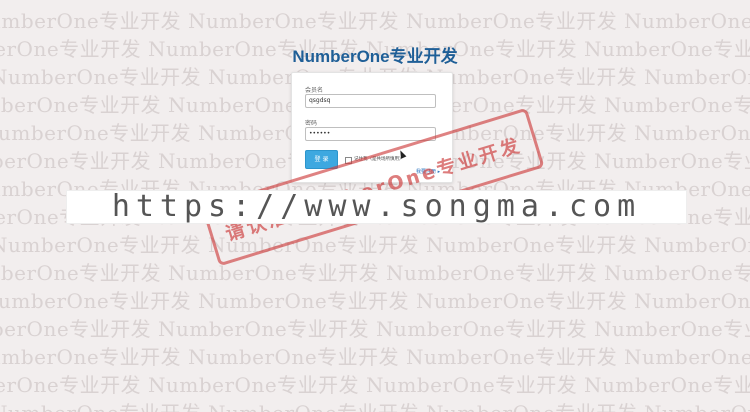  I want to click on url-banner-text: https://www.songma.com, so click(376, 206).